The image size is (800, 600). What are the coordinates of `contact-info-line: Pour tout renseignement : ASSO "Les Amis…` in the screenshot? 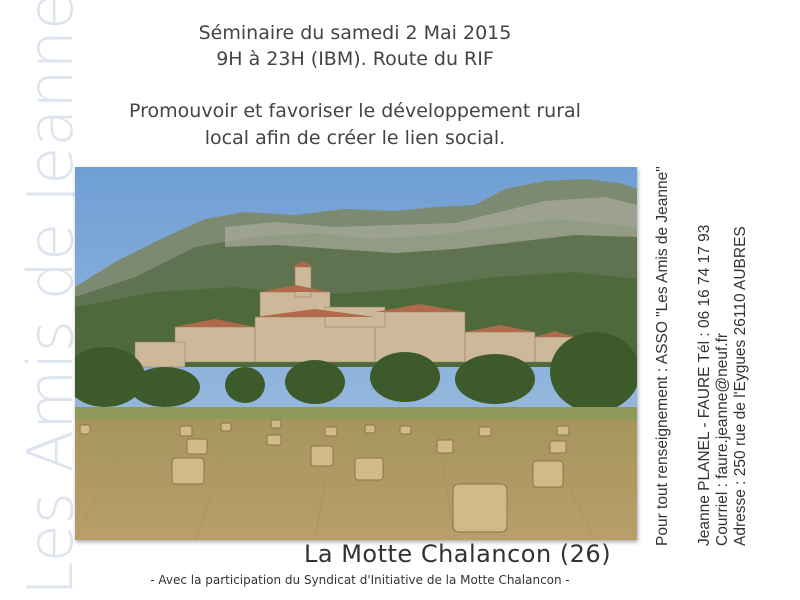 It's located at (662, 356).